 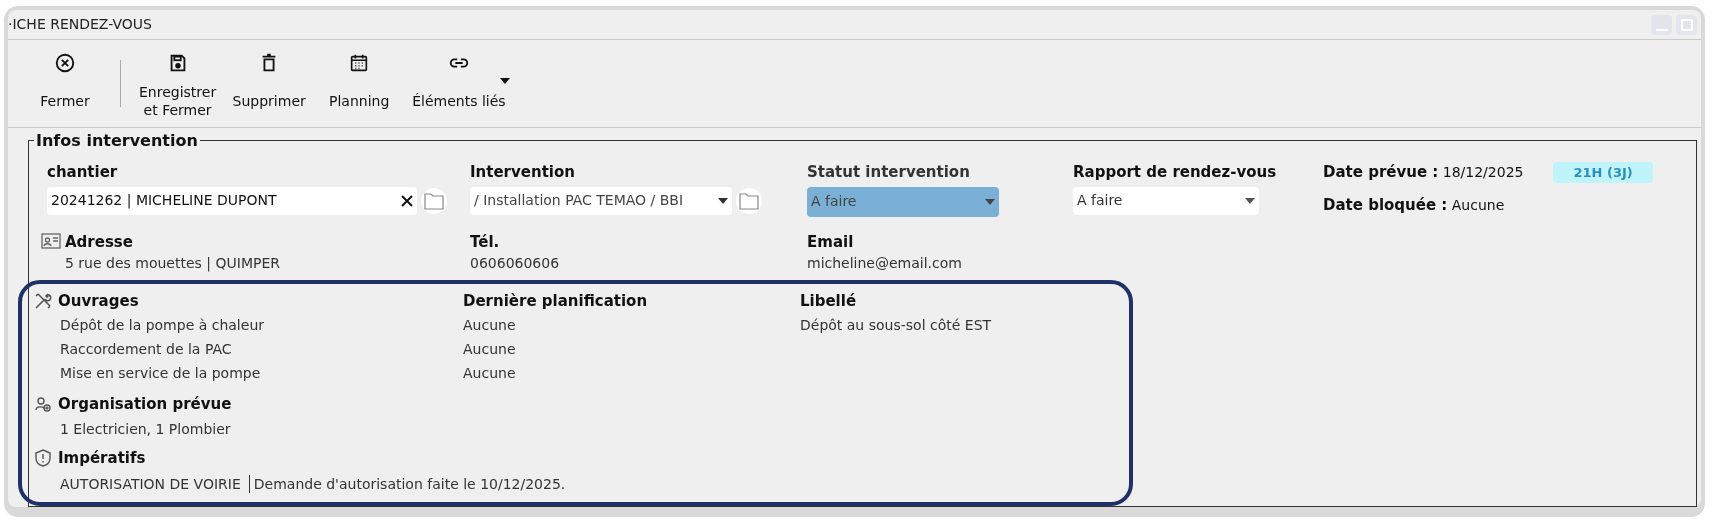 I want to click on window-title: ·ICHE RENDEZ-VOUS, so click(x=80, y=24).